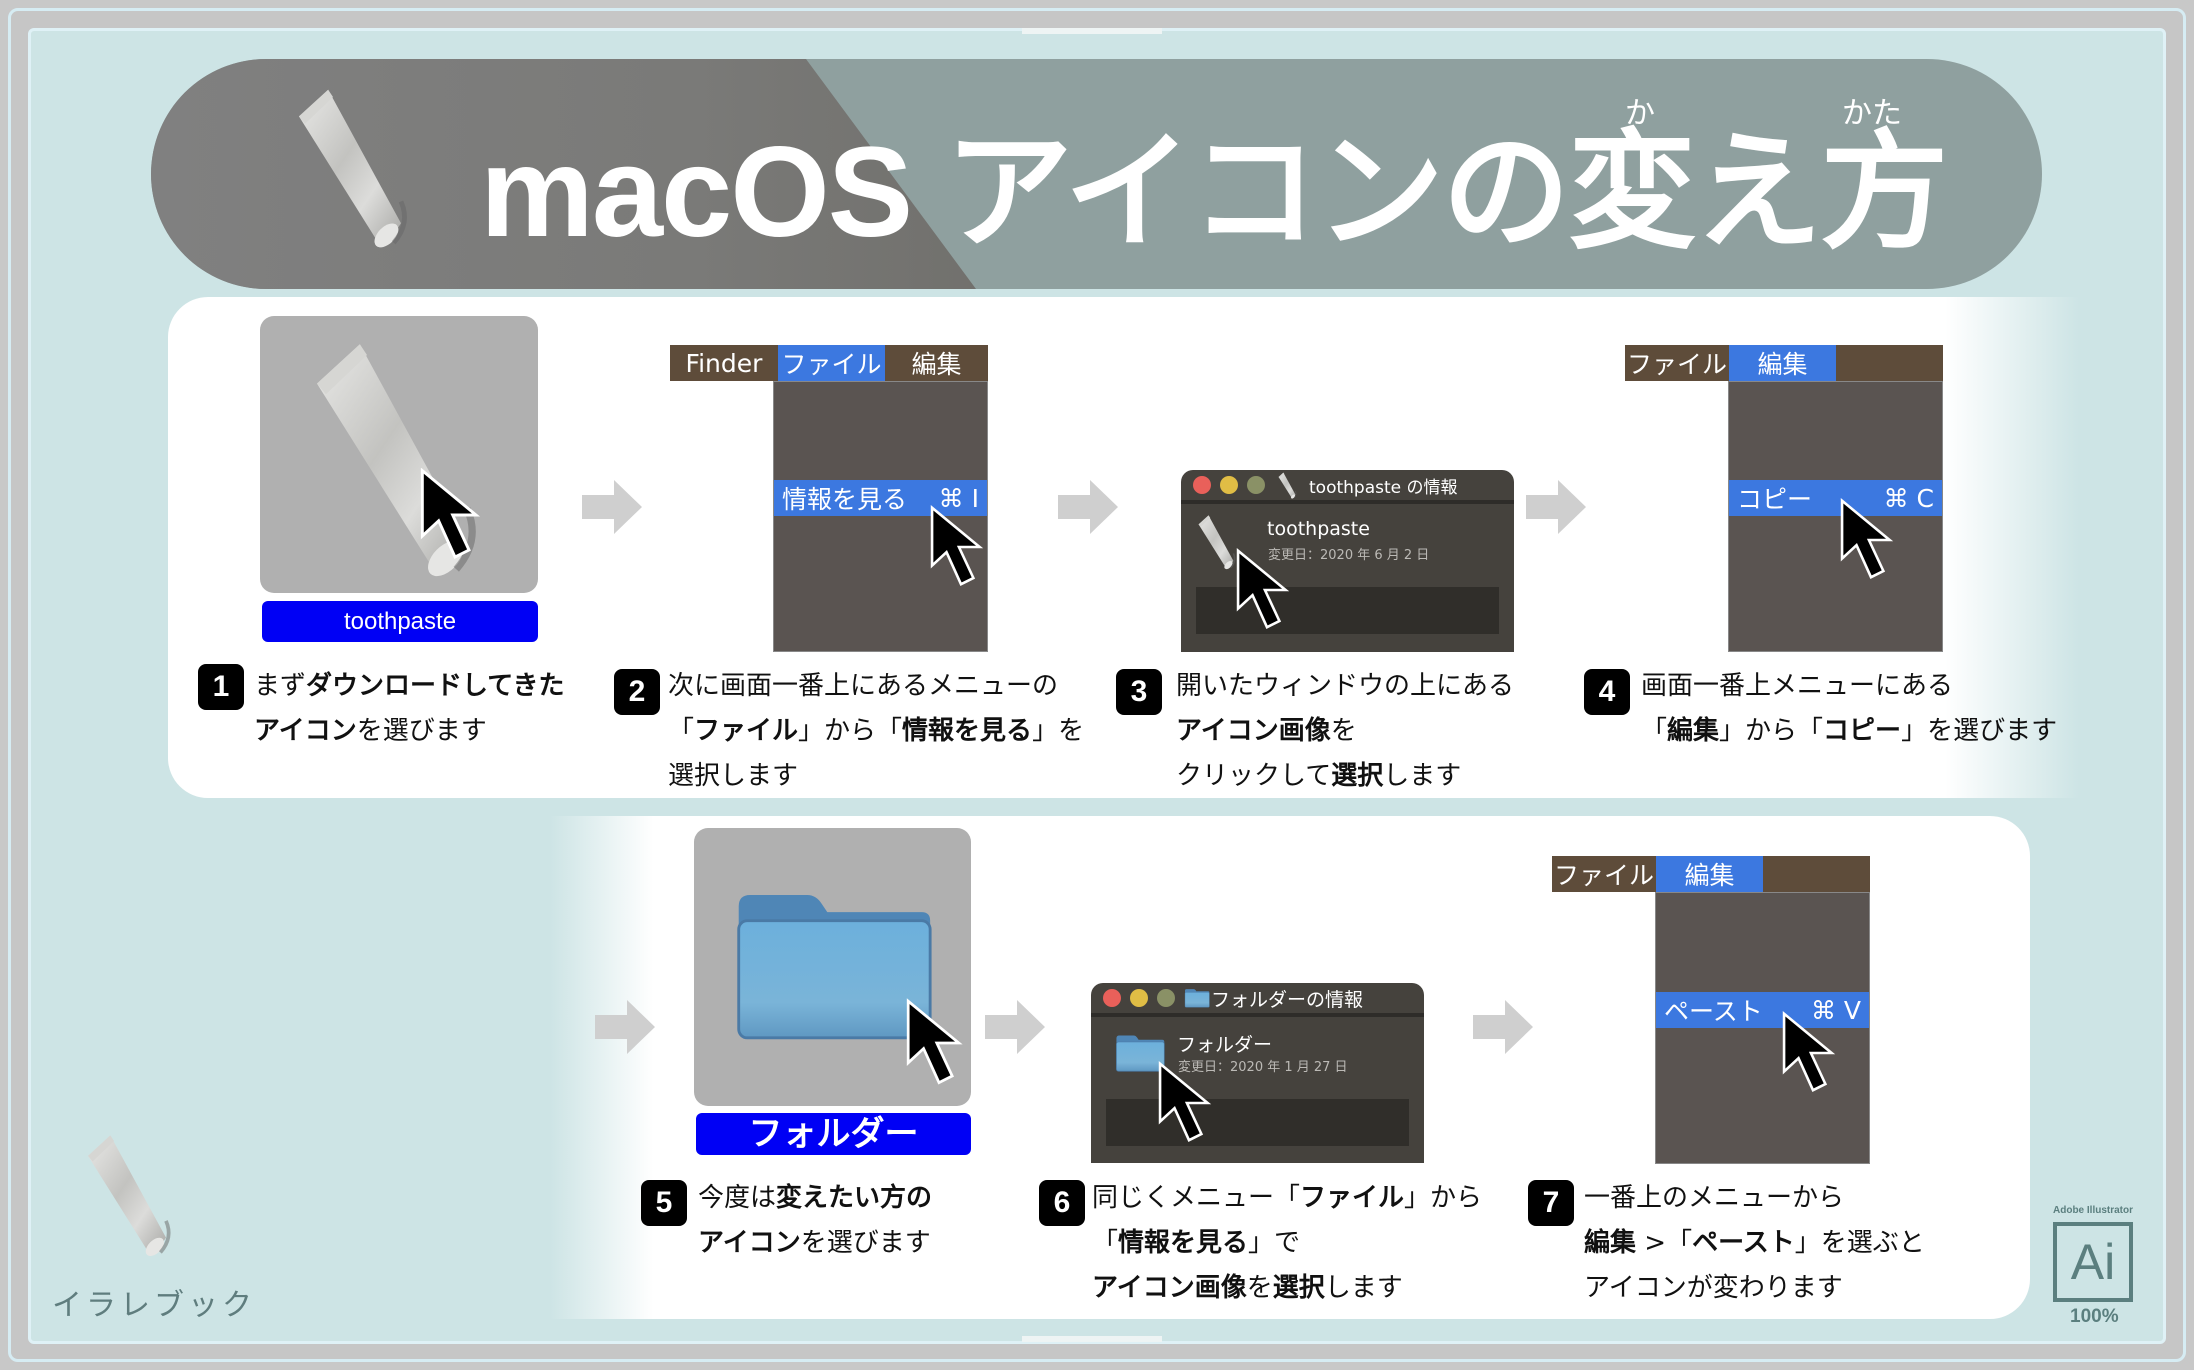  Describe the element at coordinates (1216, 541) in the screenshot. I see `toothpaste-icon` at that location.